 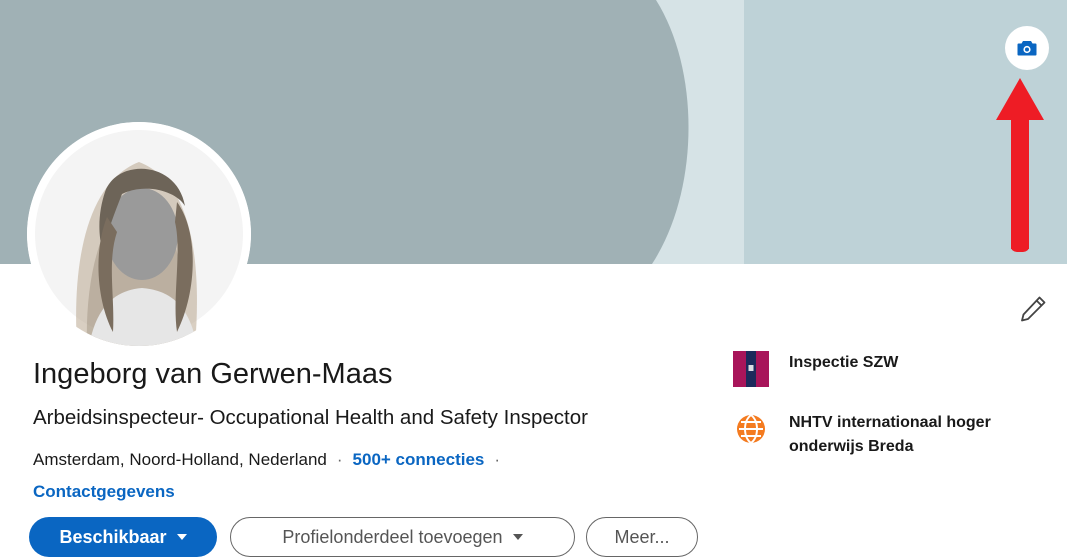 I want to click on organization-name: Inspectie SZW, so click(x=844, y=362).